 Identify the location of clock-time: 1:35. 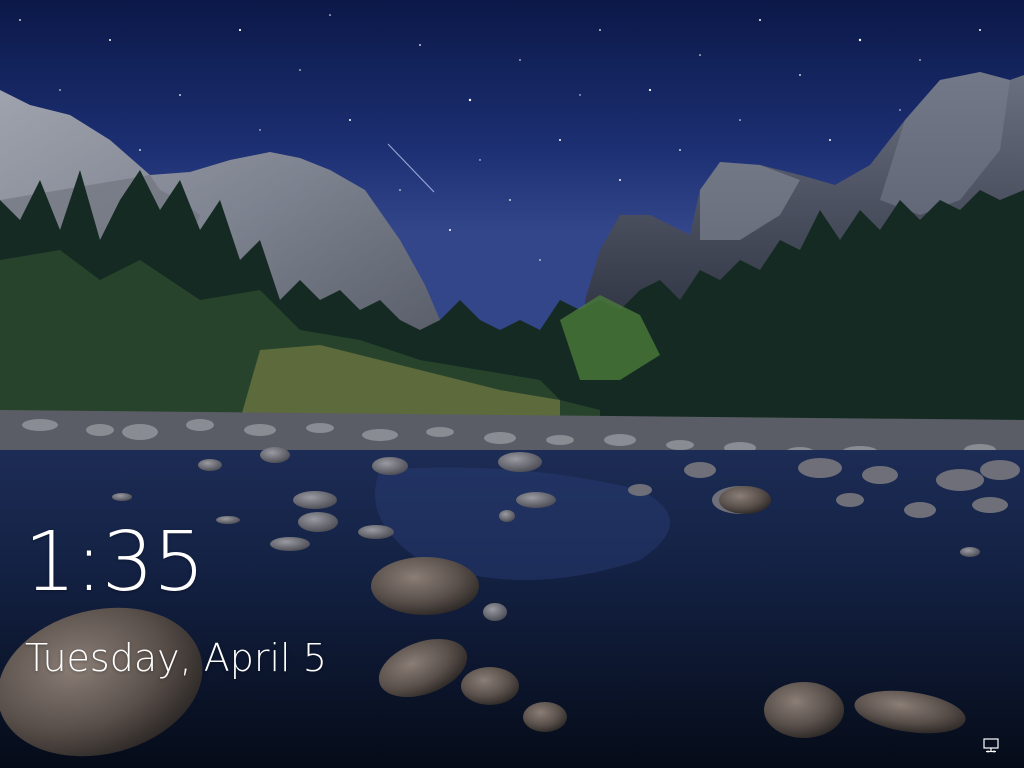
(114, 562).